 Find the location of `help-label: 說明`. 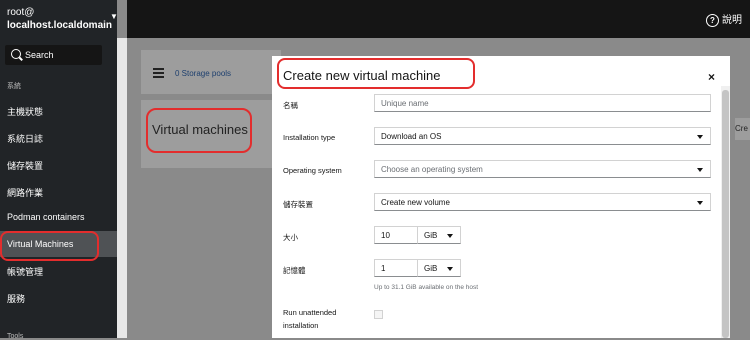

help-label: 說明 is located at coordinates (732, 20).